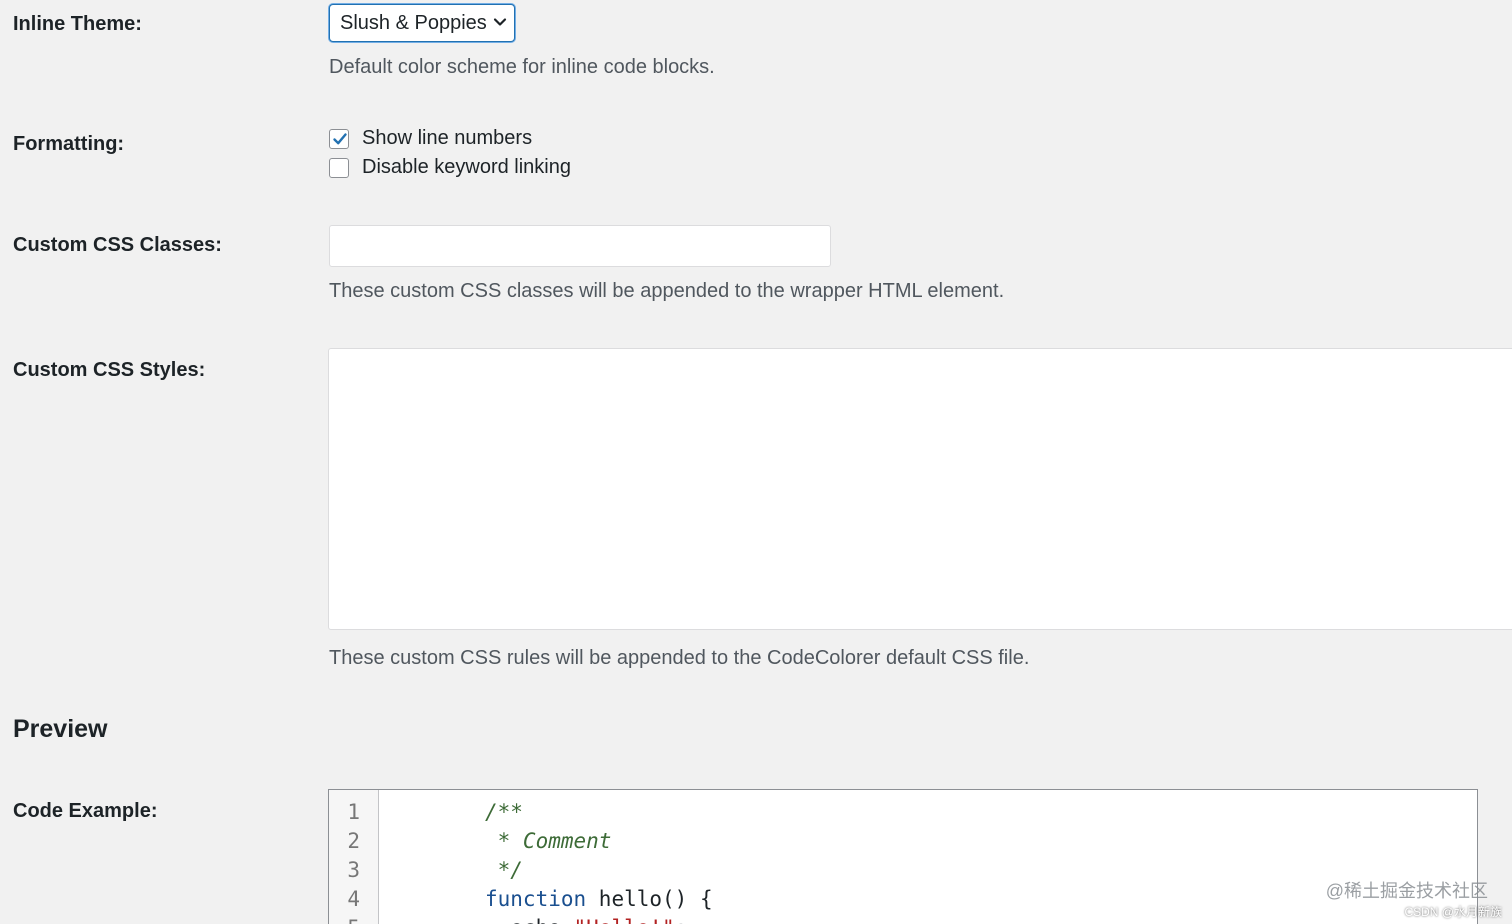 The height and width of the screenshot is (924, 1512). What do you see at coordinates (466, 167) in the screenshot?
I see `disable-keyword-linking-label: Disable keyword linking` at bounding box center [466, 167].